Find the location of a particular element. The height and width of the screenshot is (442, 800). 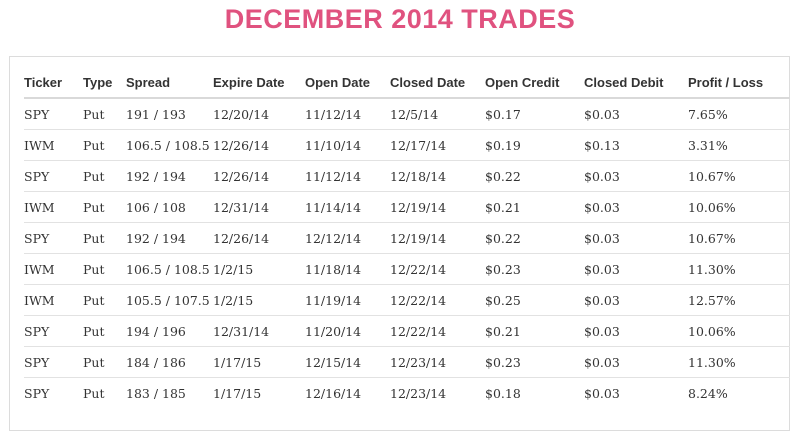

cell-closed-date: 12/17/14 is located at coordinates (437, 145).